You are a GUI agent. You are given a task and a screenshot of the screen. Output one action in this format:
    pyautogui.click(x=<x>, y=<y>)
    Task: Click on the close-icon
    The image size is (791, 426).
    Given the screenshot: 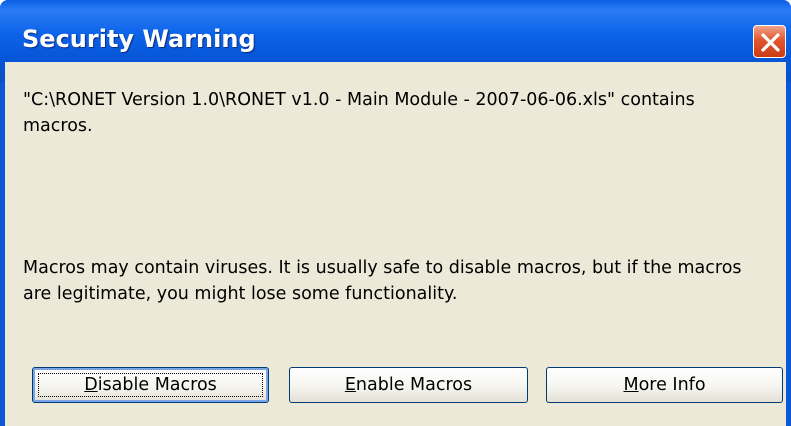 What is the action you would take?
    pyautogui.click(x=770, y=42)
    